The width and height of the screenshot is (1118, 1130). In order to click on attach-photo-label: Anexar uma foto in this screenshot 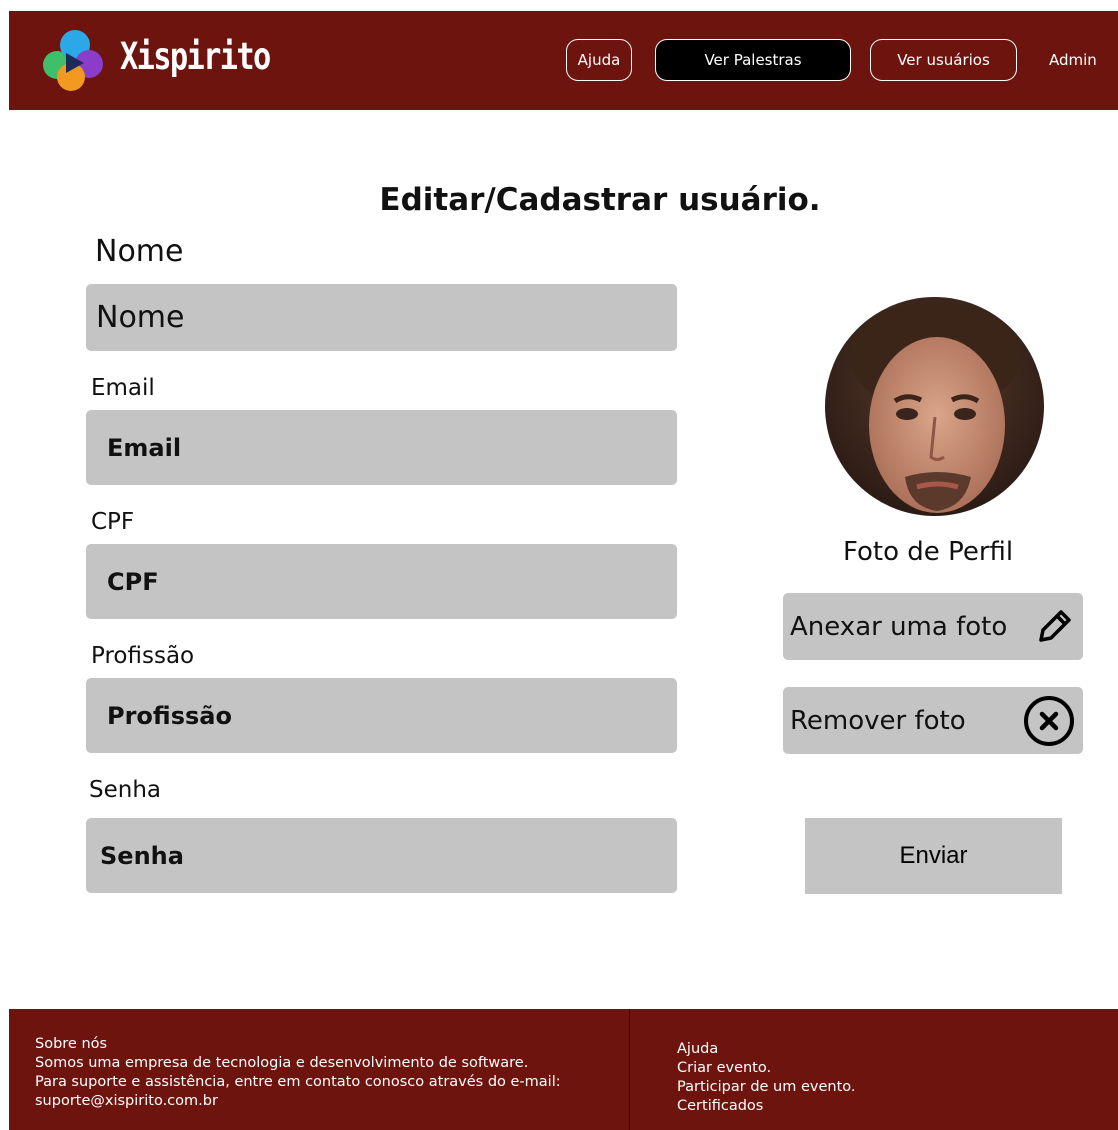, I will do `click(899, 626)`.